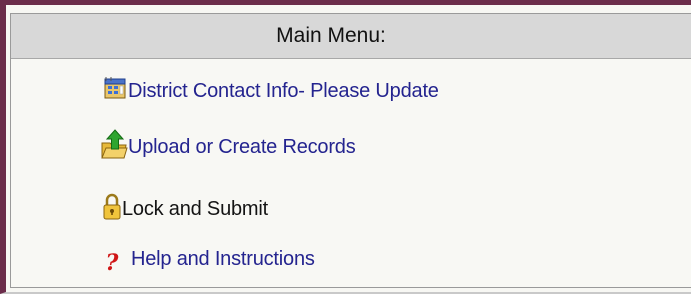 This screenshot has width=691, height=294. I want to click on question-mark-icon: ?, so click(112, 263).